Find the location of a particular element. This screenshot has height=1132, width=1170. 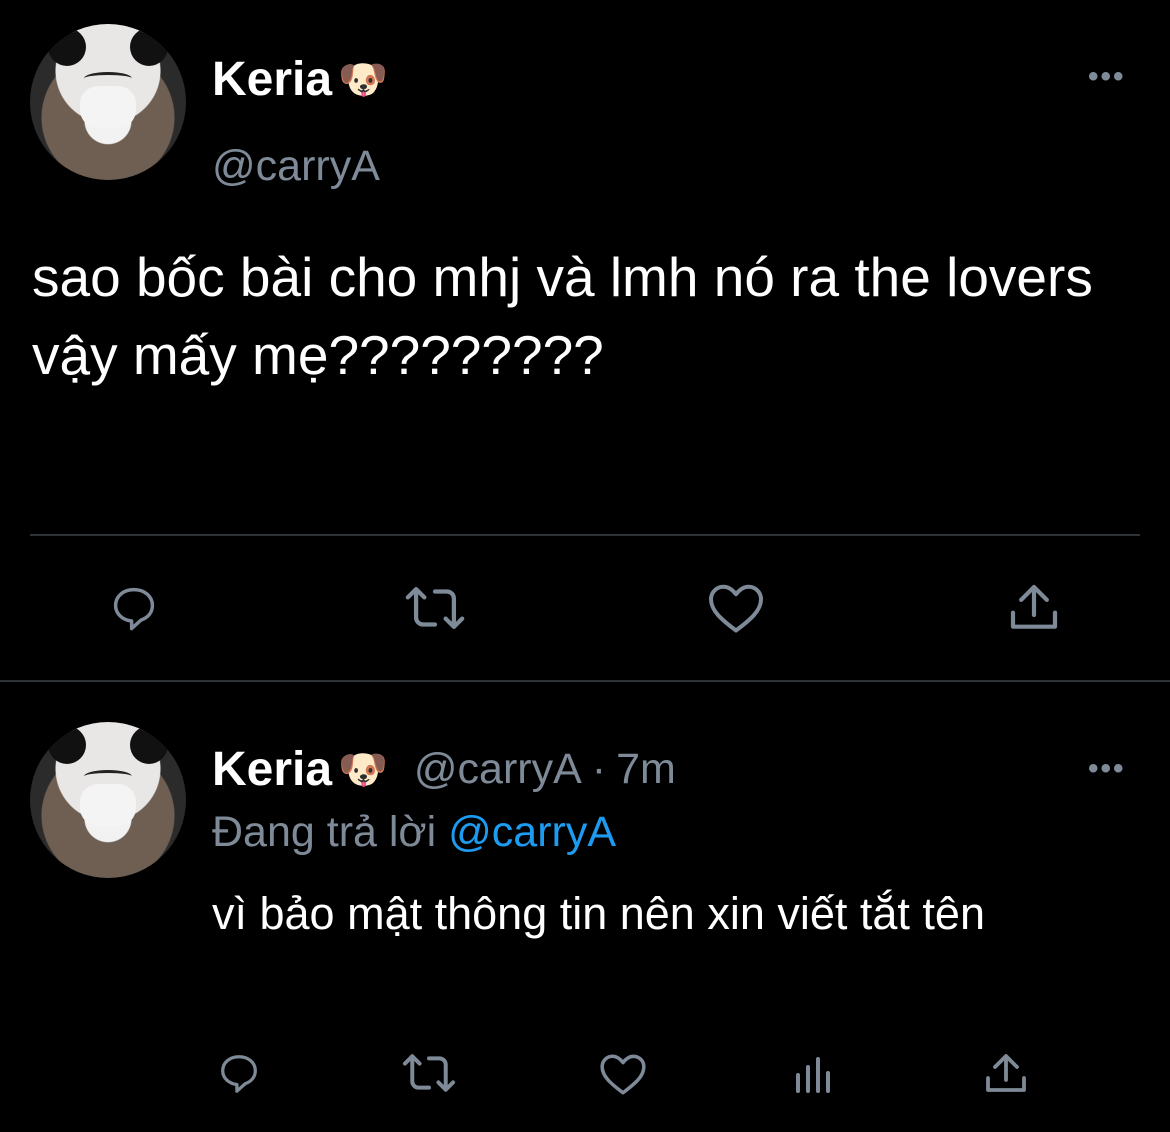

reply-timestamp: 7m is located at coordinates (646, 769).